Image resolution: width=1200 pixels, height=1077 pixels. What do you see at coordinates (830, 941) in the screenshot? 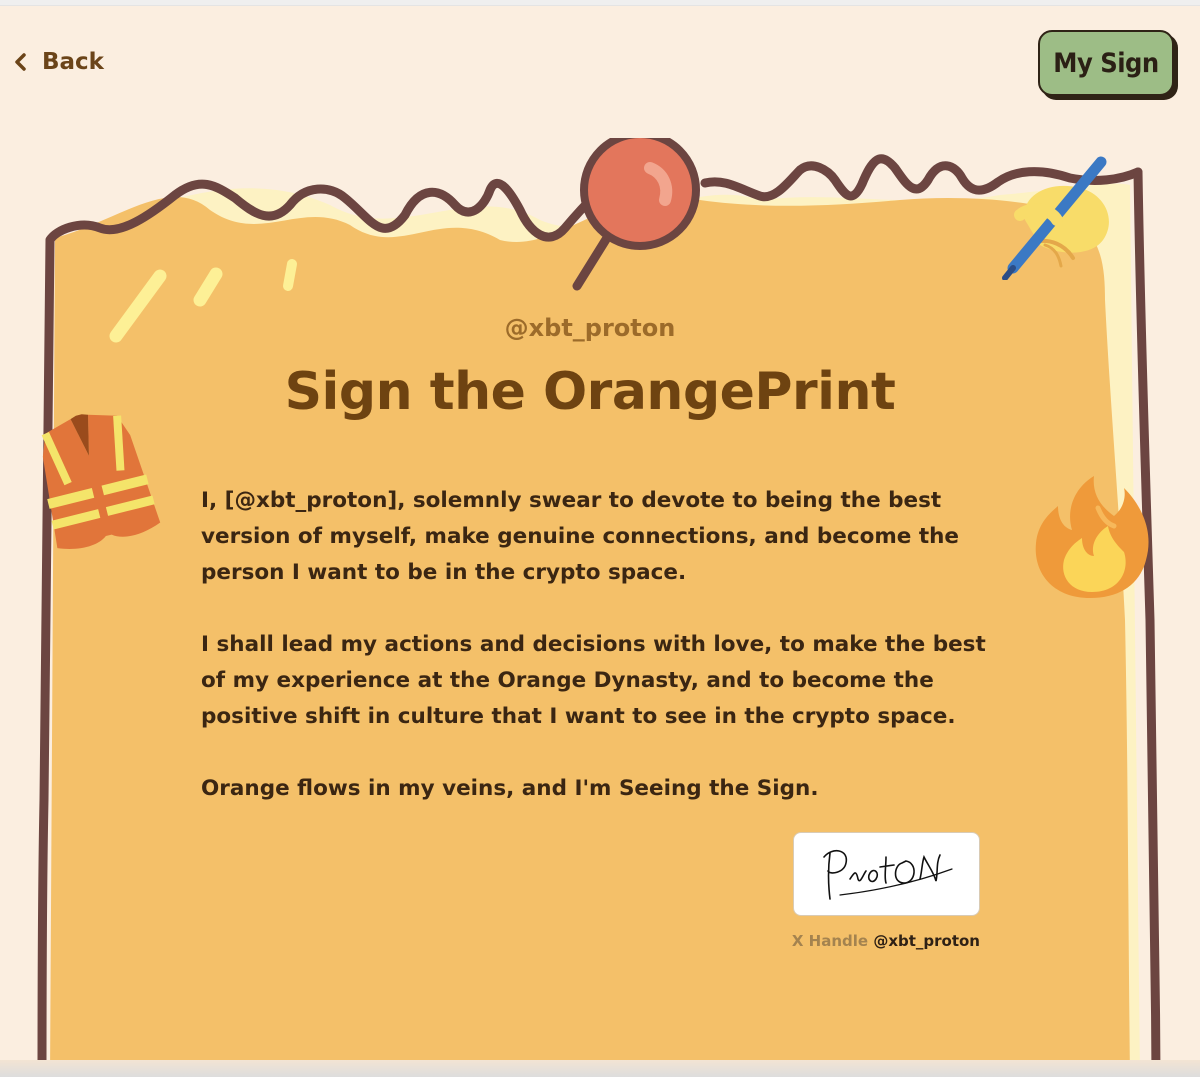
I see `x-handle-label: X Handle` at bounding box center [830, 941].